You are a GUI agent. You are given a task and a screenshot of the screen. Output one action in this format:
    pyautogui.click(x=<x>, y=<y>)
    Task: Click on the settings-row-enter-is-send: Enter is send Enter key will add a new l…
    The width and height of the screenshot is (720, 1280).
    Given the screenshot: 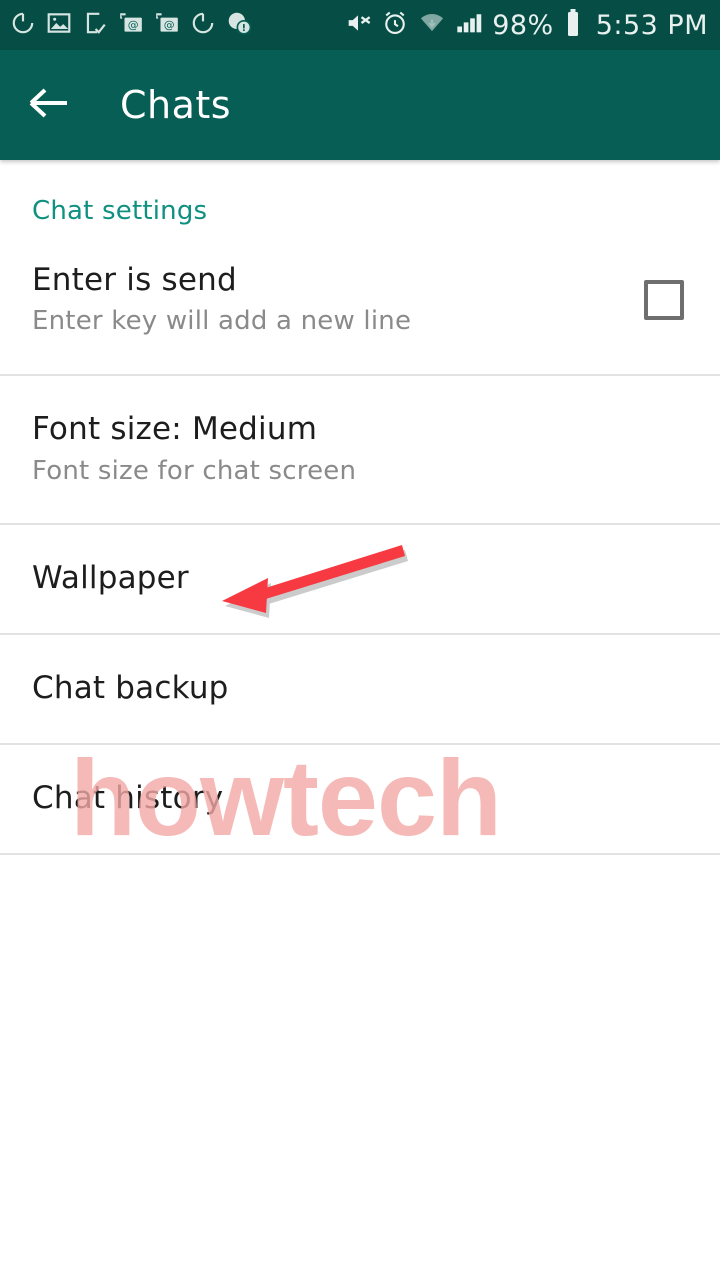 What is the action you would take?
    pyautogui.click(x=360, y=301)
    